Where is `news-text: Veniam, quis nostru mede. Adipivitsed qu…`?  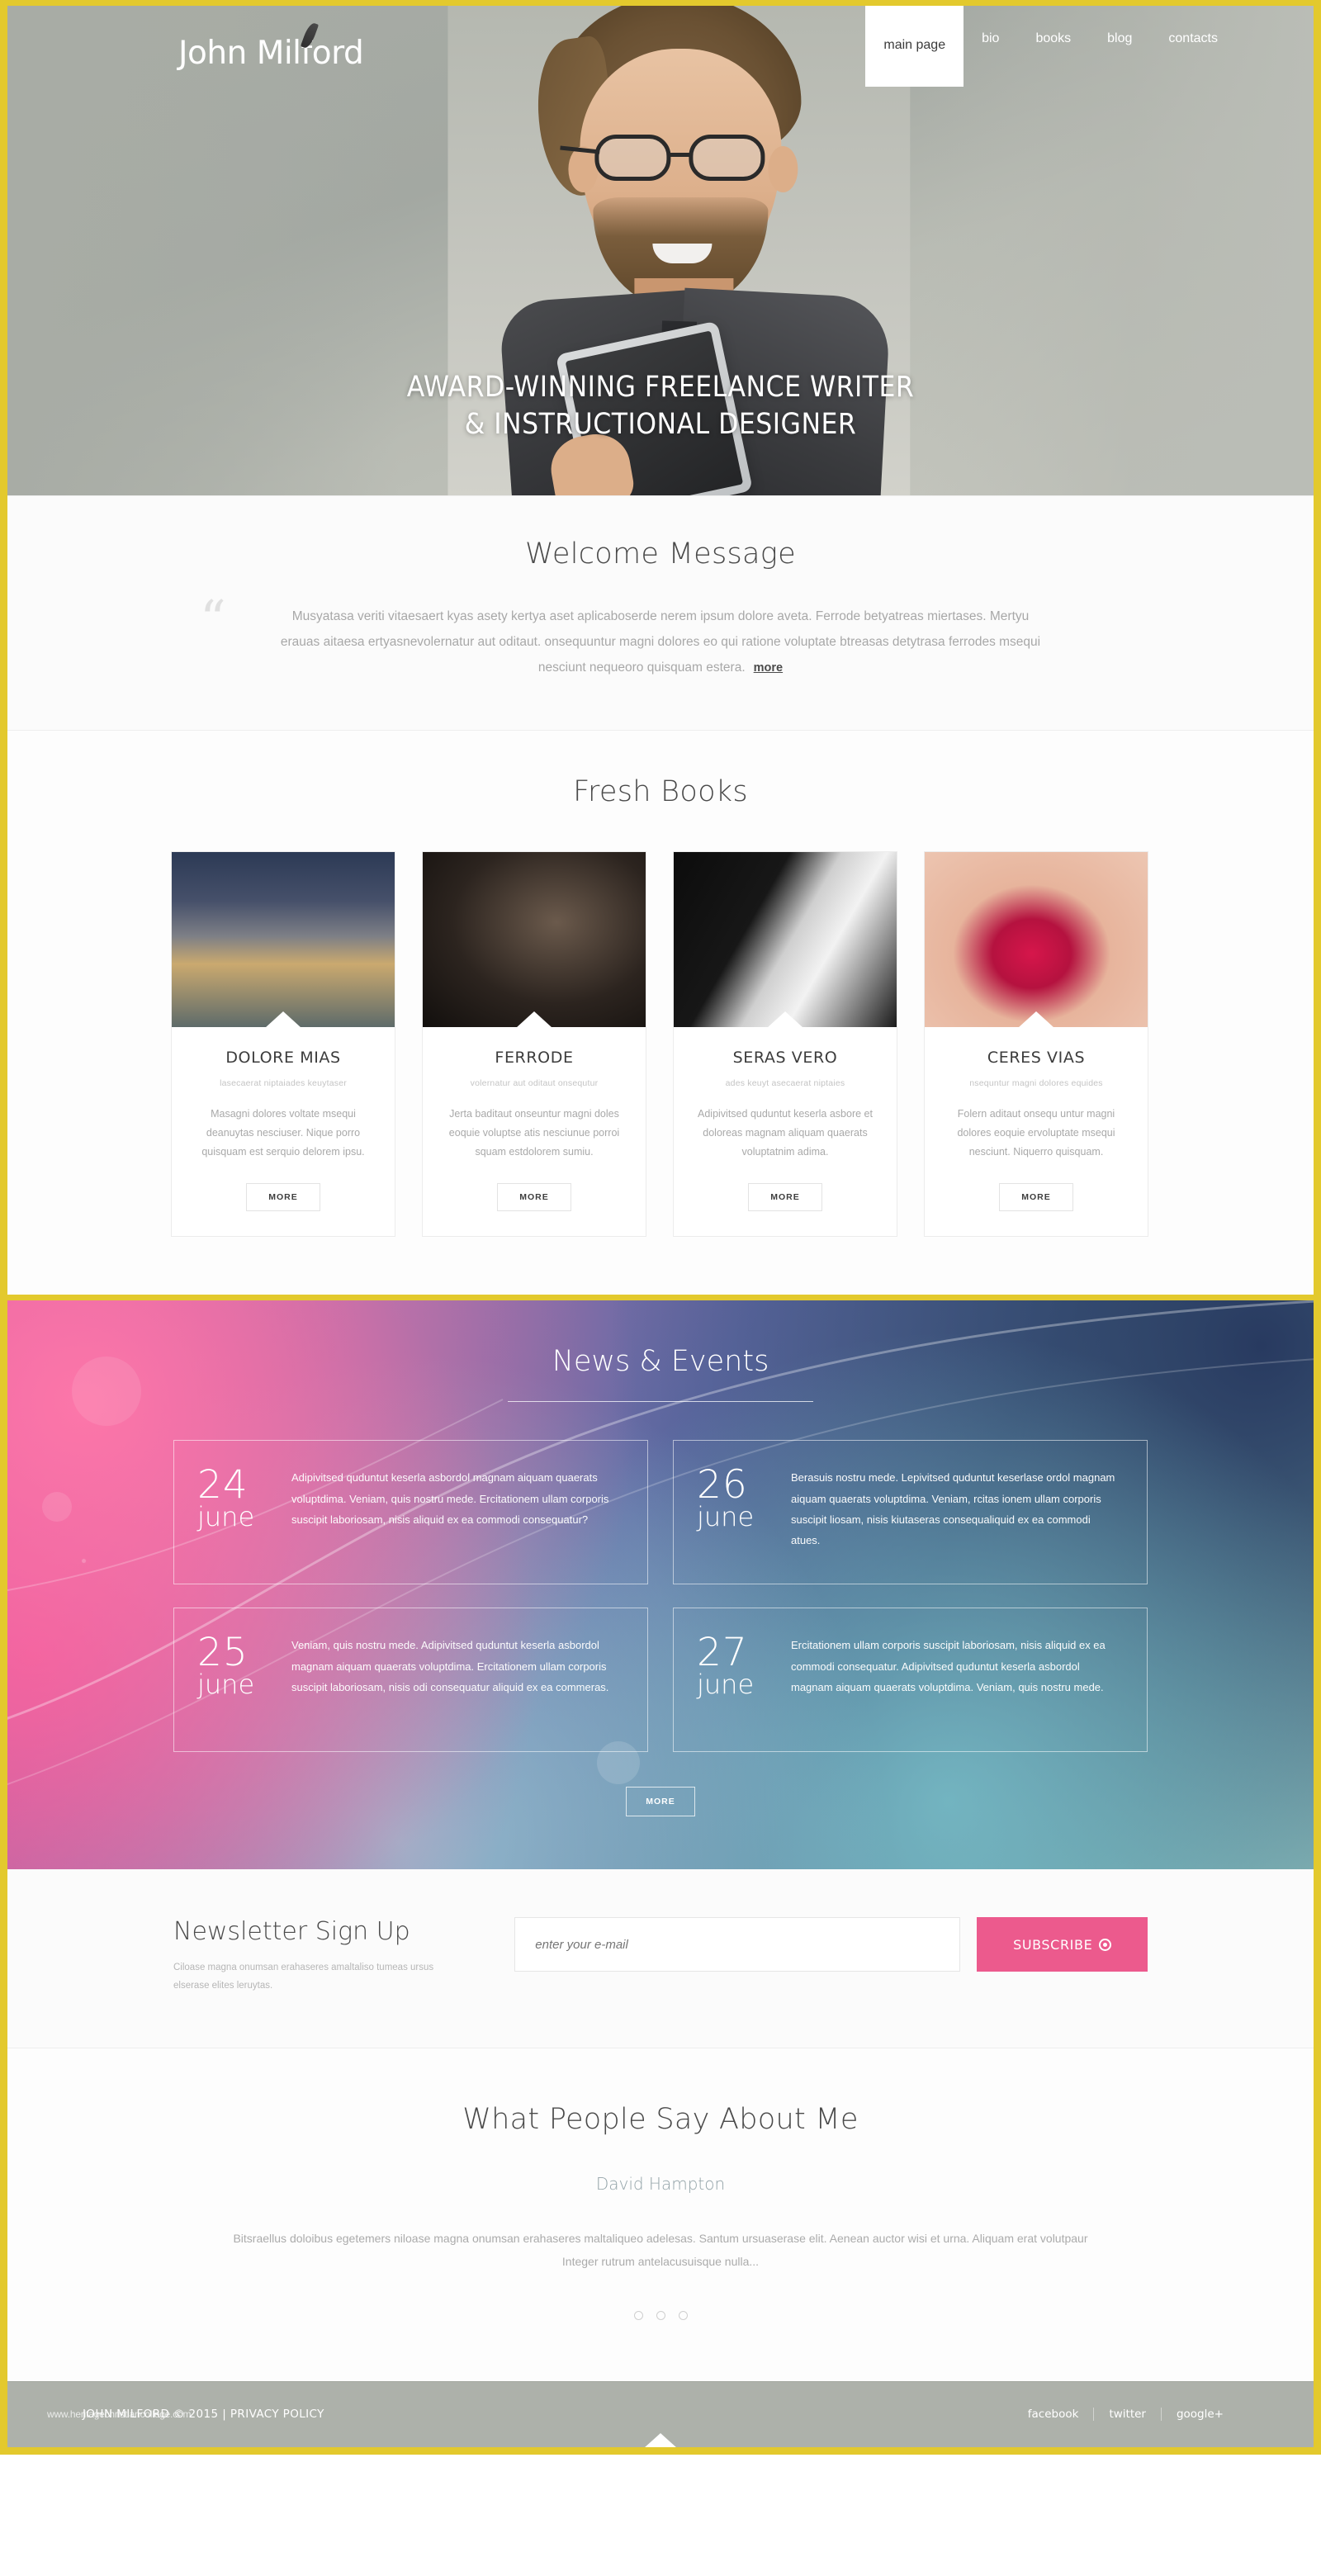 news-text: Veniam, quis nostru mede. Adipivitsed qu… is located at coordinates (450, 1666).